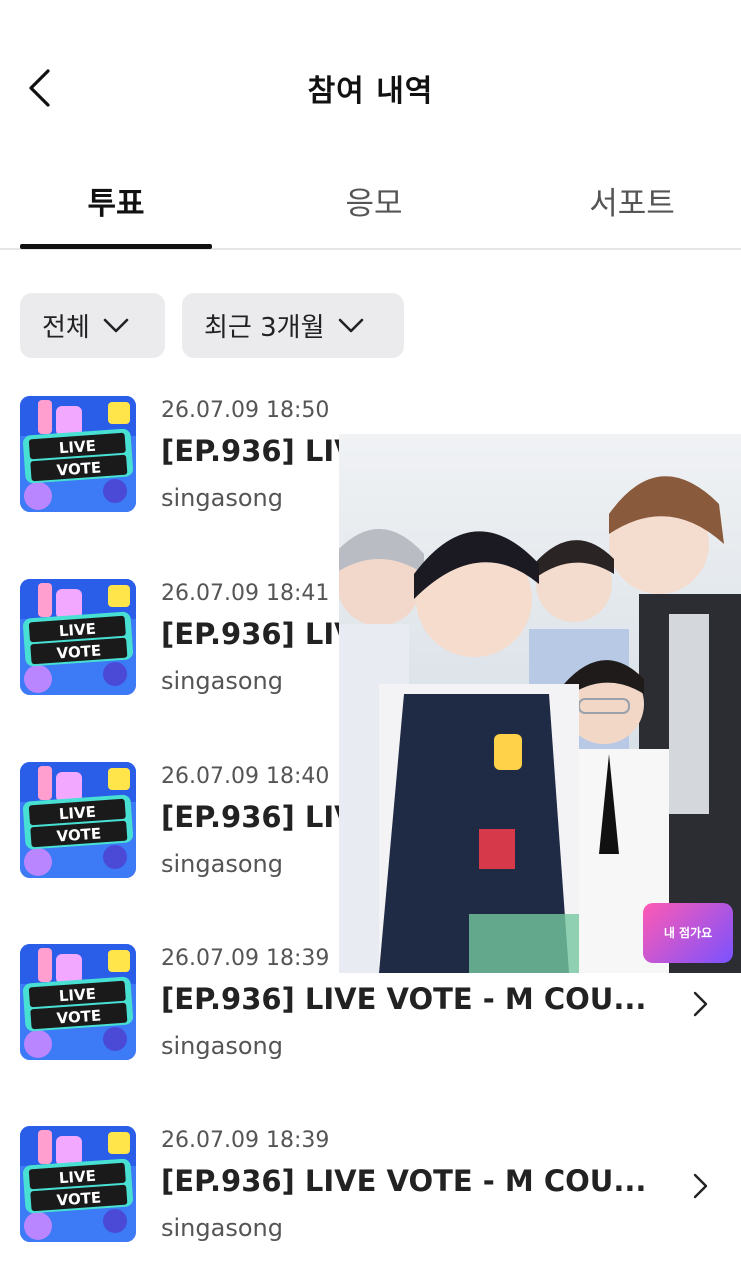 The height and width of the screenshot is (1284, 741). I want to click on tab-support: 서포트, so click(632, 207).